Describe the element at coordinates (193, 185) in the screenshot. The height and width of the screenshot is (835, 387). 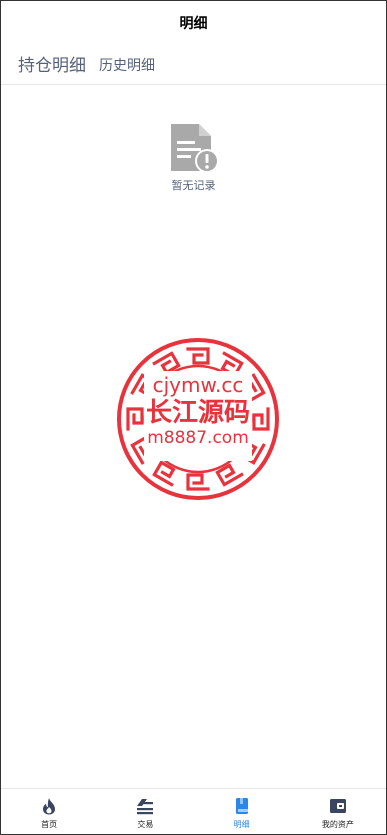
I see `empty-state-text: 暂无记录` at that location.